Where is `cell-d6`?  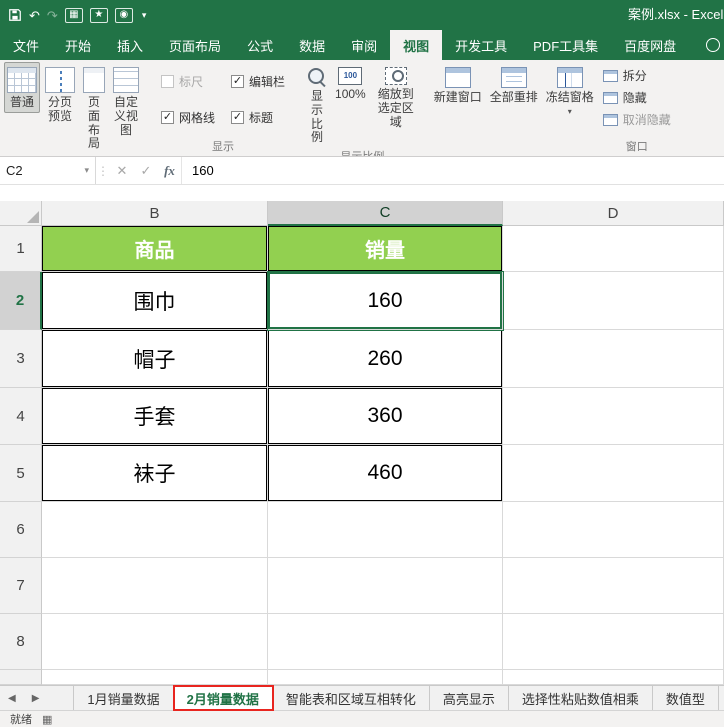 cell-d6 is located at coordinates (613, 530).